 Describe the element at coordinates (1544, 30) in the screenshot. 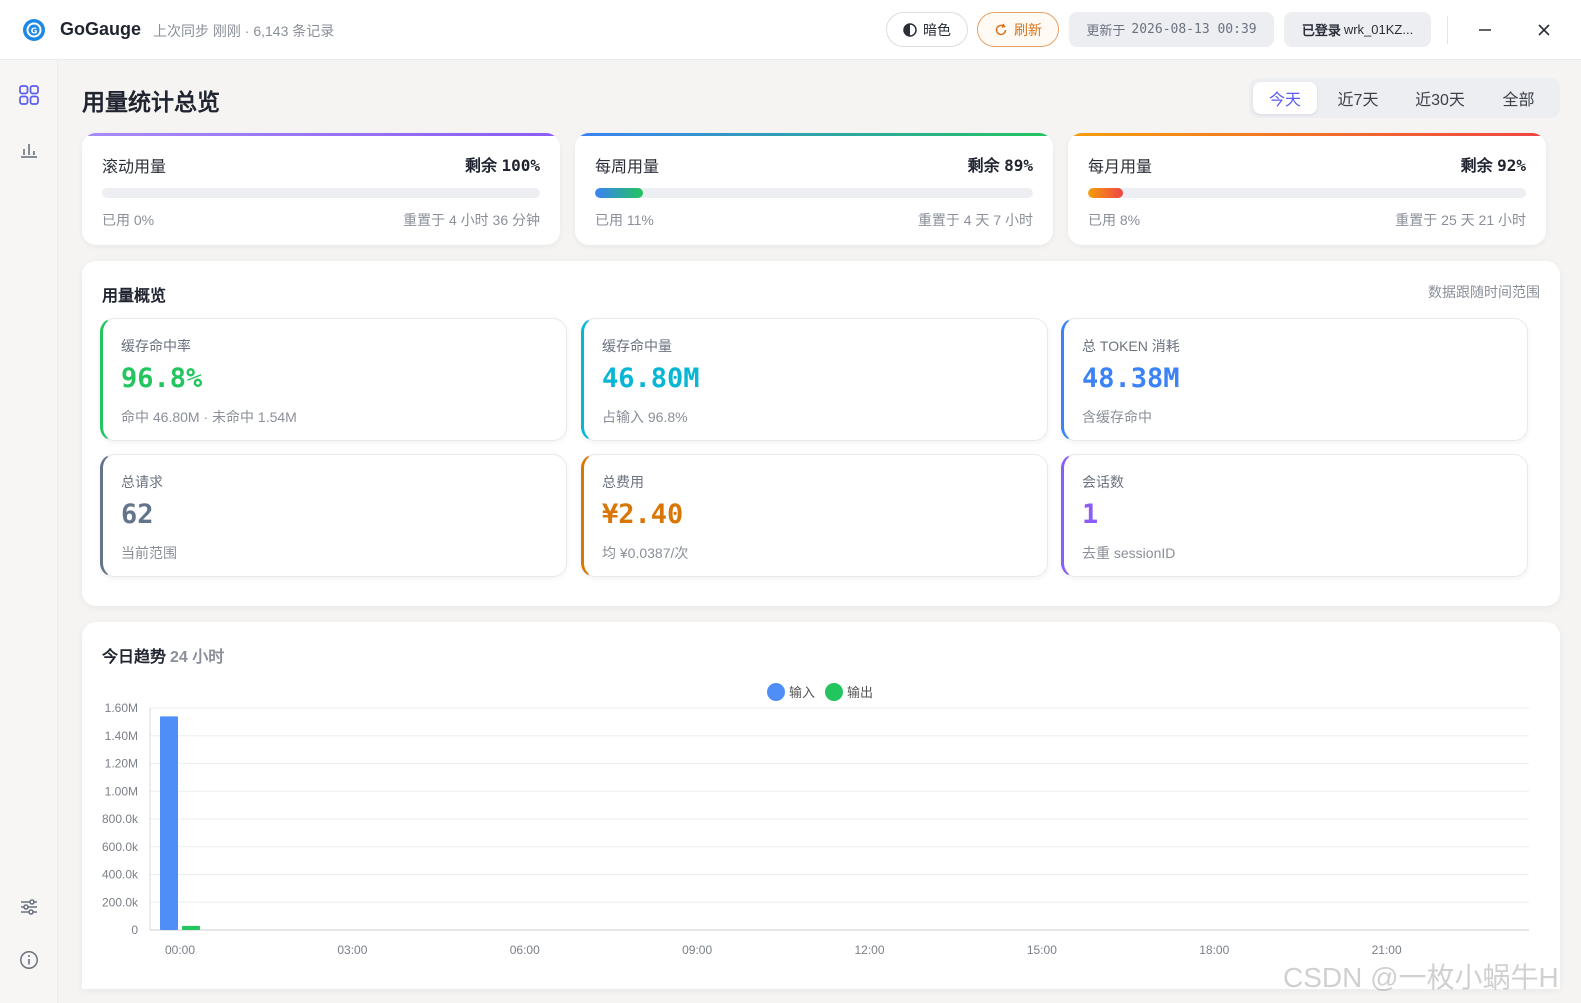

I see `close-button` at that location.